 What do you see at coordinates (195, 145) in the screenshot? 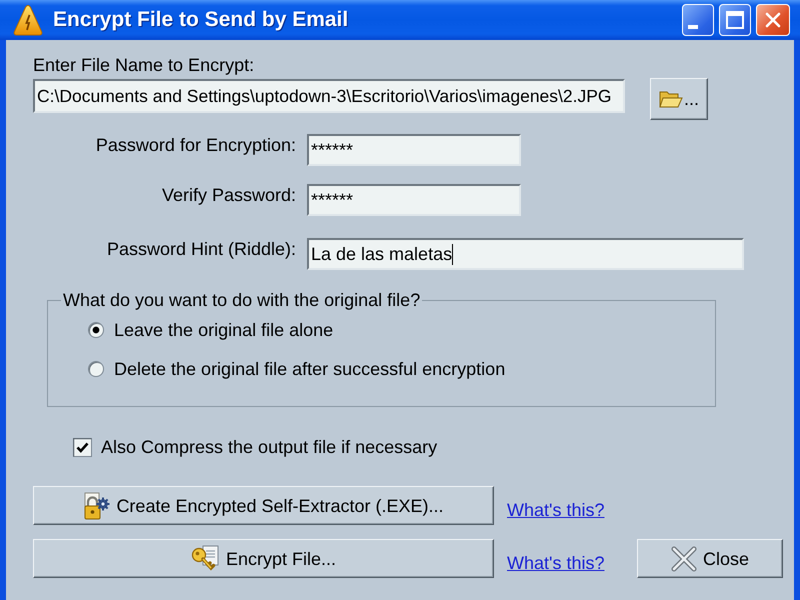
I see `field-label: Password for Encryption:` at bounding box center [195, 145].